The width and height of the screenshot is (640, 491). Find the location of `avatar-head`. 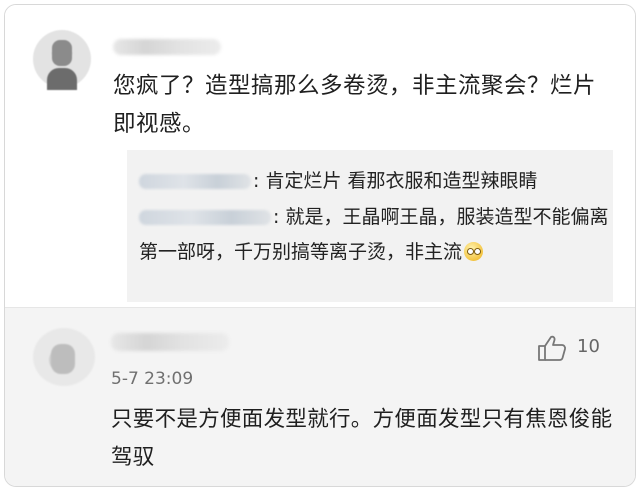

avatar-head is located at coordinates (62, 53).